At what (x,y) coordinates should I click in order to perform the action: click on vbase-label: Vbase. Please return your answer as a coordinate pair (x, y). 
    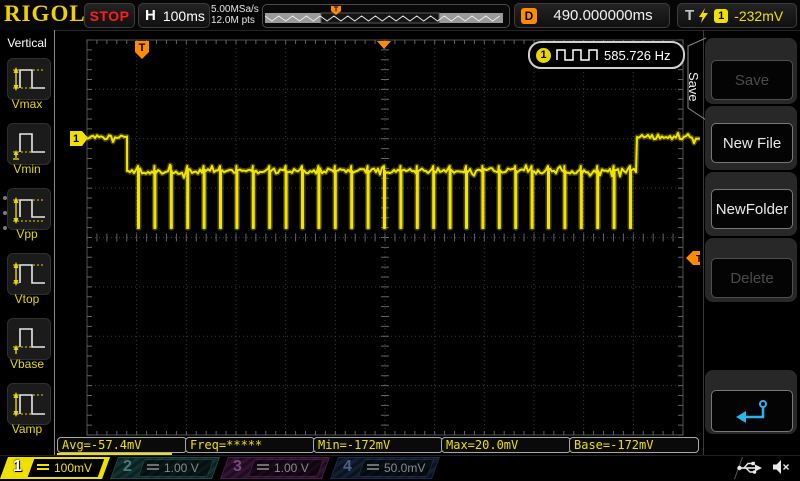
    Looking at the image, I should click on (27, 364).